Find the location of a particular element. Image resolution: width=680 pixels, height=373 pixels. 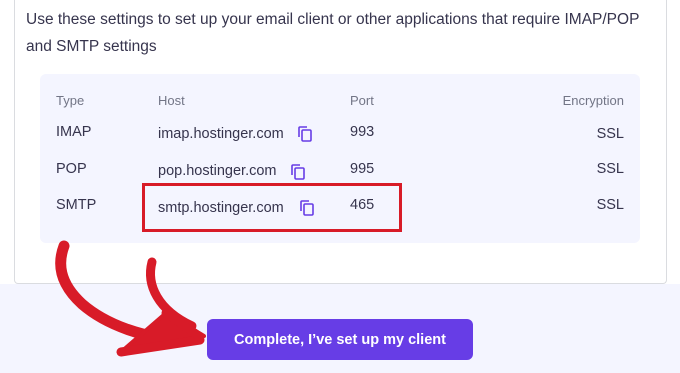

row-imap-host: imap.hostinger.com is located at coordinates (221, 134).